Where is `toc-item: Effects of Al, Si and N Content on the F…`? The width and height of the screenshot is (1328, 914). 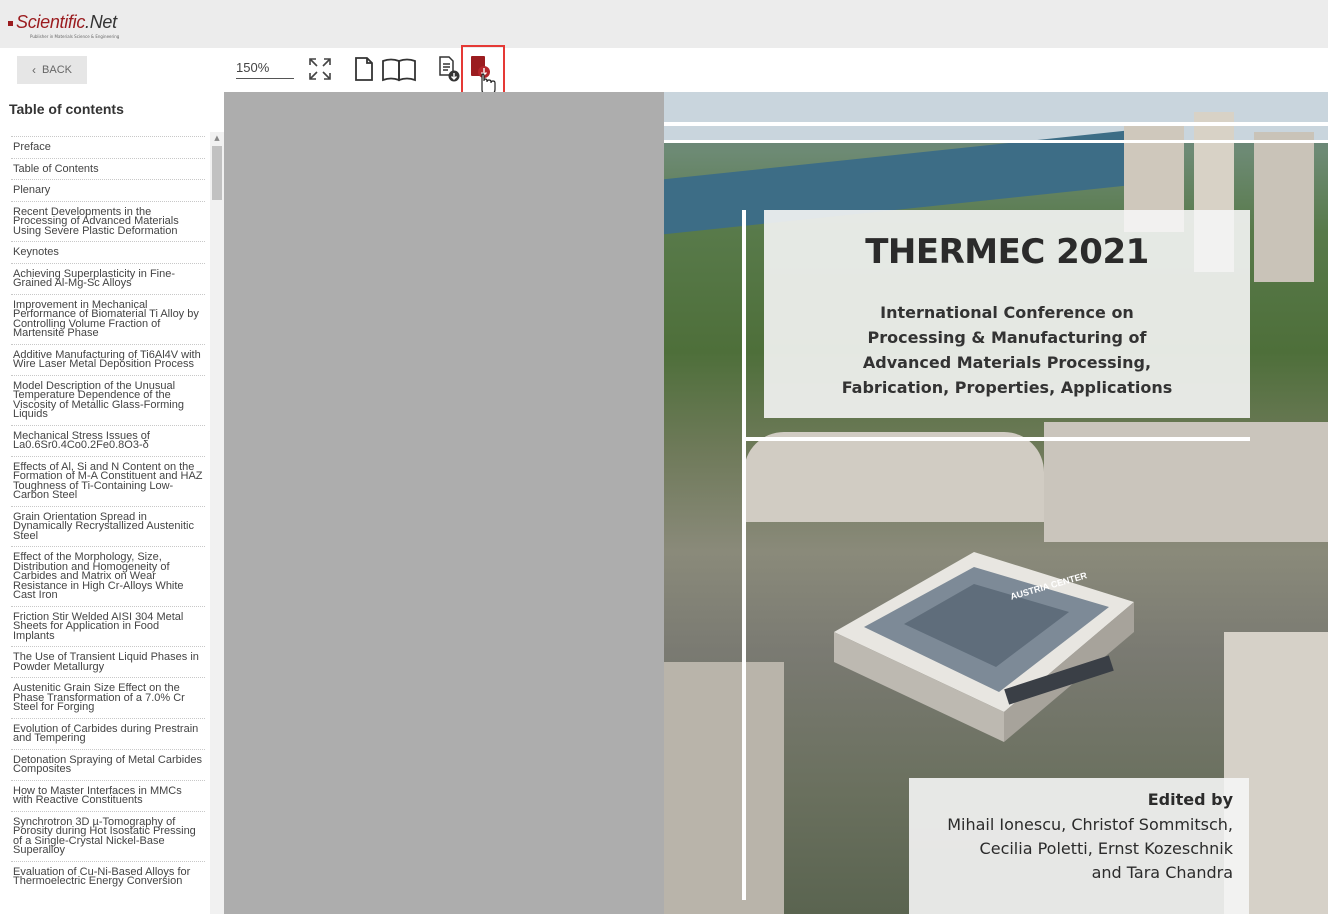 toc-item: Effects of Al, Si and N Content on the F… is located at coordinates (108, 480).